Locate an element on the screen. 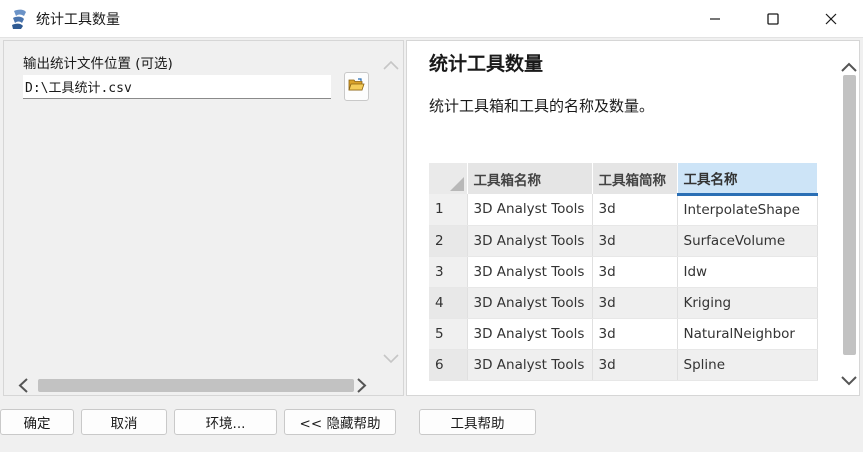 The image size is (863, 452). column-header-toolbox-name: 工具箱名称 is located at coordinates (530, 178).